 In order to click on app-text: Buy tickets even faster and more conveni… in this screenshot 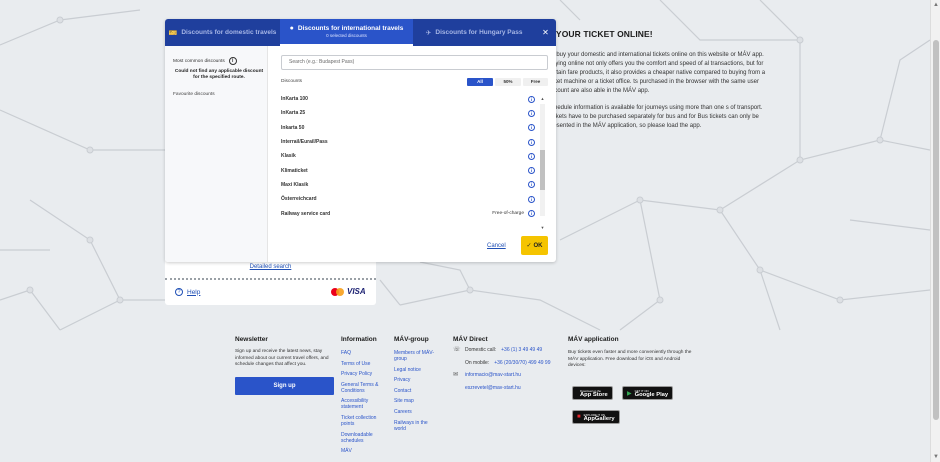, I will do `click(630, 359)`.